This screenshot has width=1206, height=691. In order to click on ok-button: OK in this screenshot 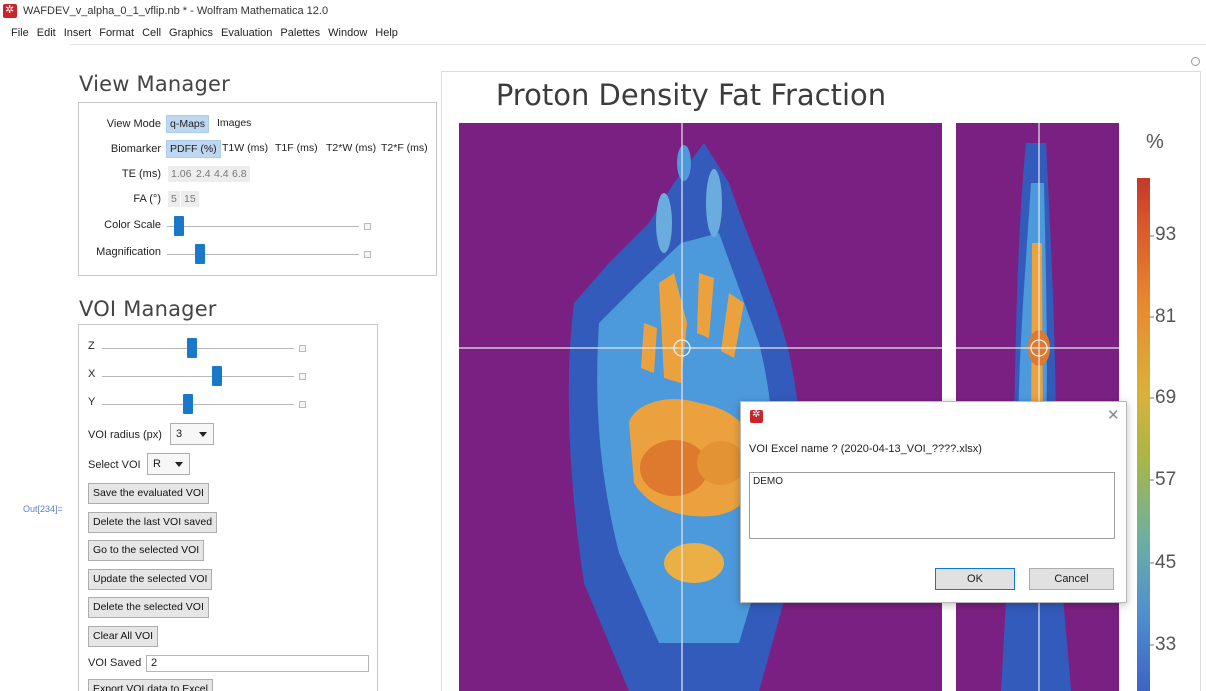, I will do `click(975, 579)`.